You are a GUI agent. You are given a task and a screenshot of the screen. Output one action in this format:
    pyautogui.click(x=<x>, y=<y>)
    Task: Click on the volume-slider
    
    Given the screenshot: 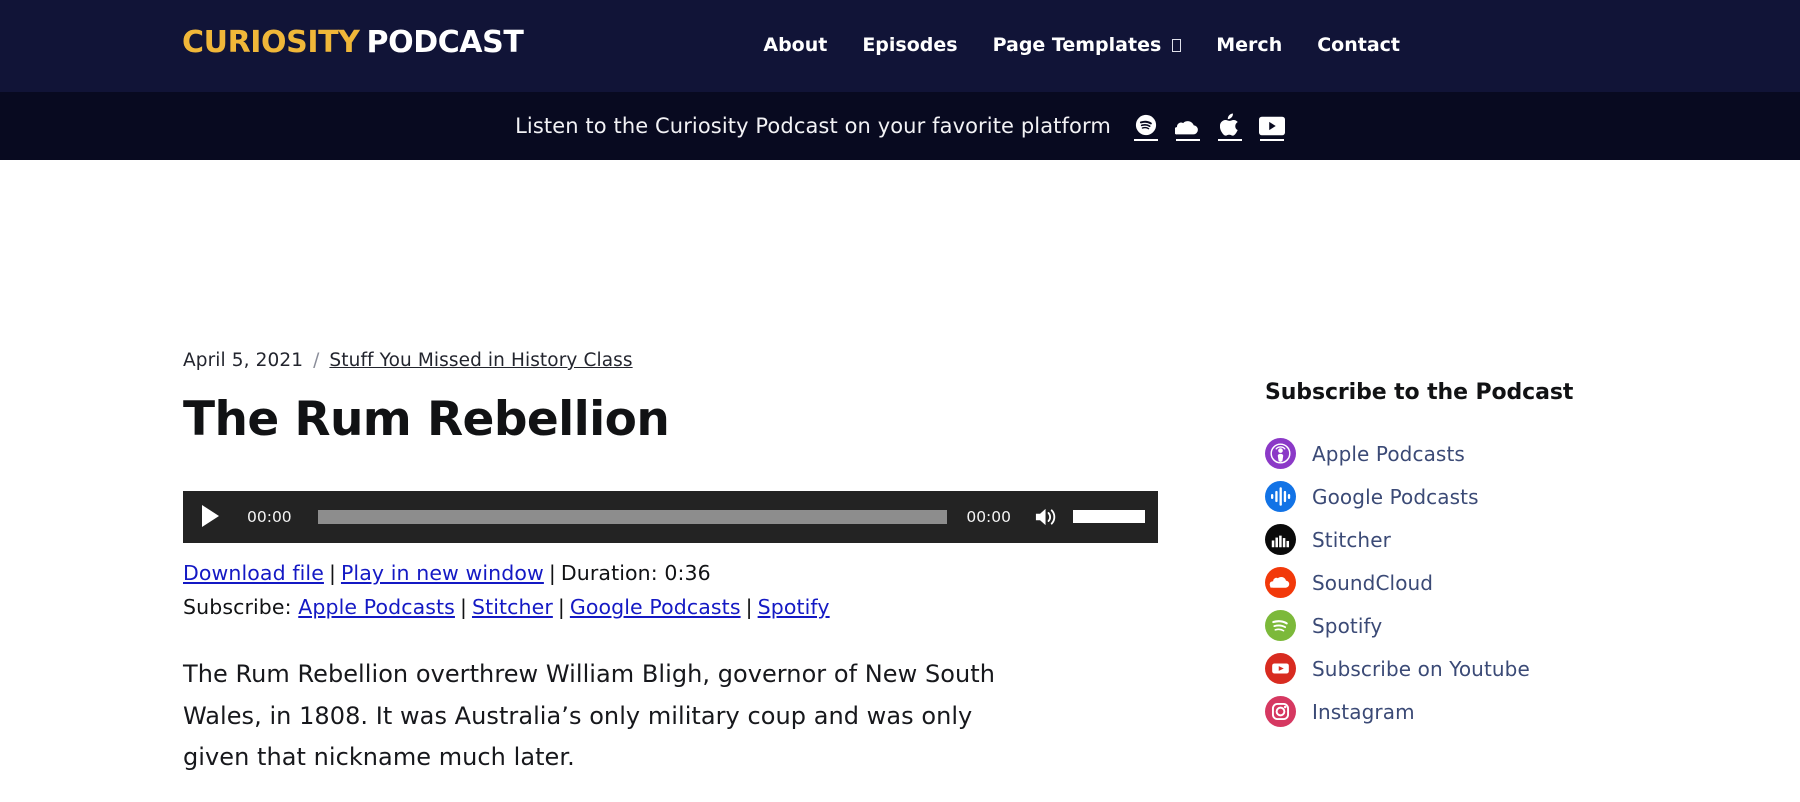 What is the action you would take?
    pyautogui.click(x=1109, y=517)
    